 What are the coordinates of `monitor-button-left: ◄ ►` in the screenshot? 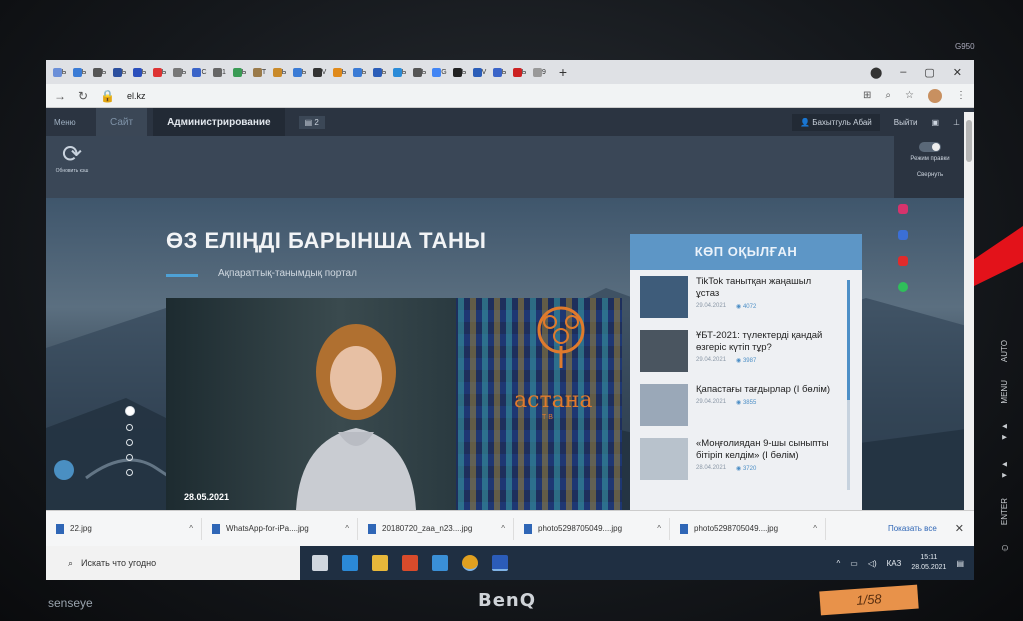 It's located at (1004, 432).